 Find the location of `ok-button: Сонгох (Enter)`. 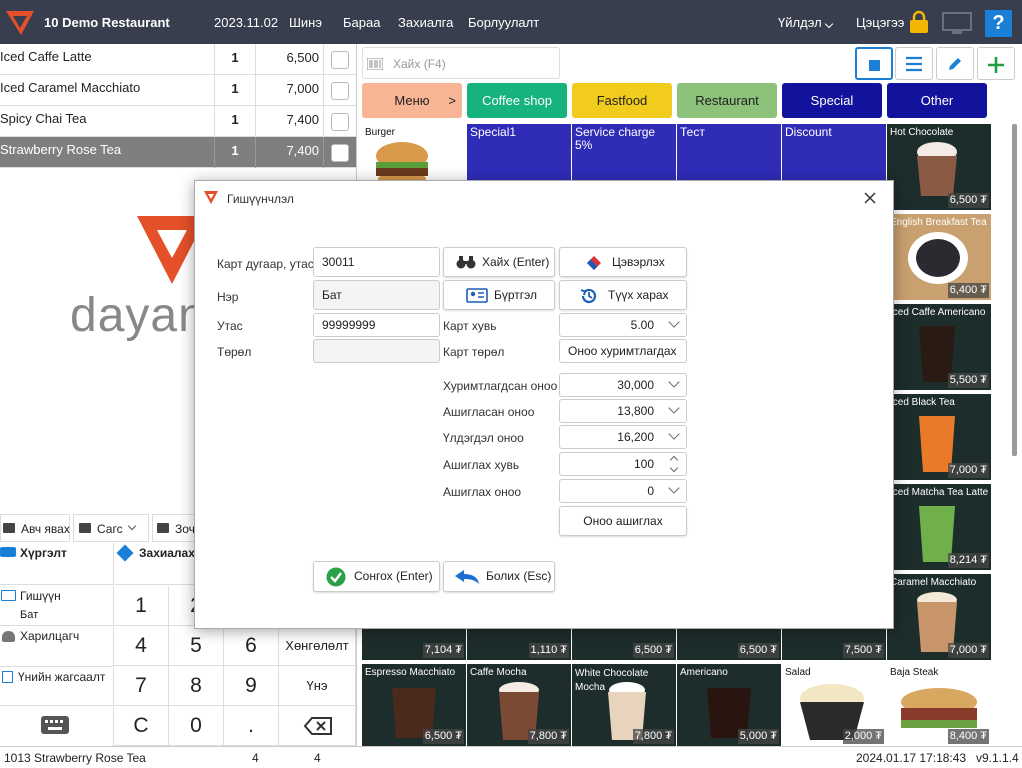

ok-button: Сонгох (Enter) is located at coordinates (376, 576).